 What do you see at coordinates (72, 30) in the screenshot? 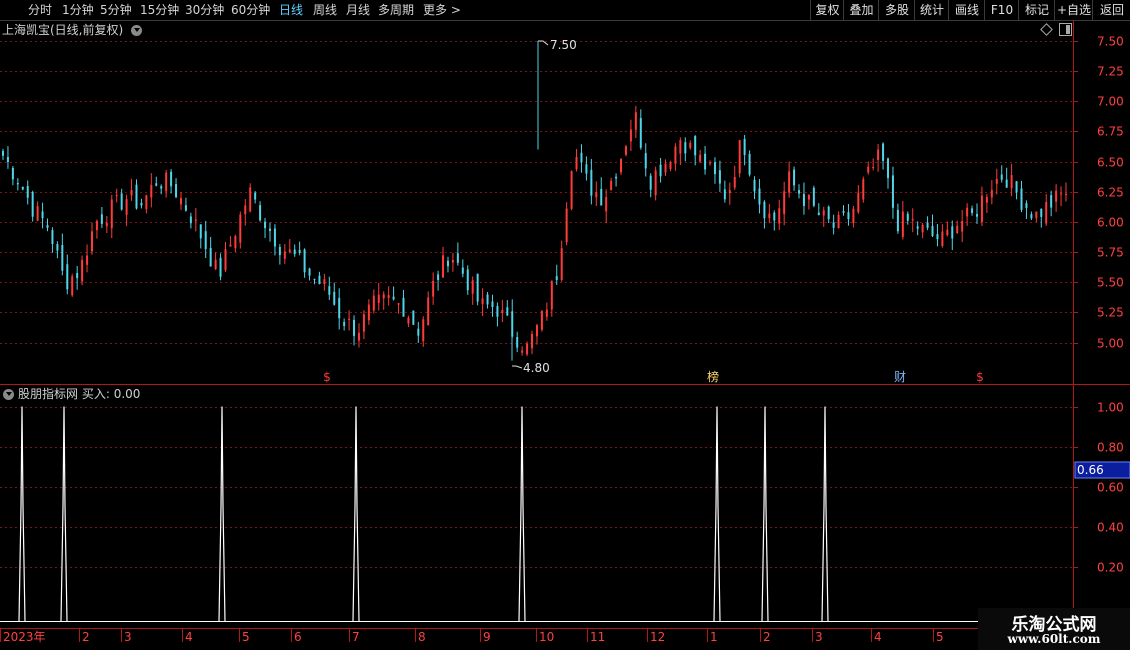
I see `stock-title-bar: 上海凯宝(日线,前复权)` at bounding box center [72, 30].